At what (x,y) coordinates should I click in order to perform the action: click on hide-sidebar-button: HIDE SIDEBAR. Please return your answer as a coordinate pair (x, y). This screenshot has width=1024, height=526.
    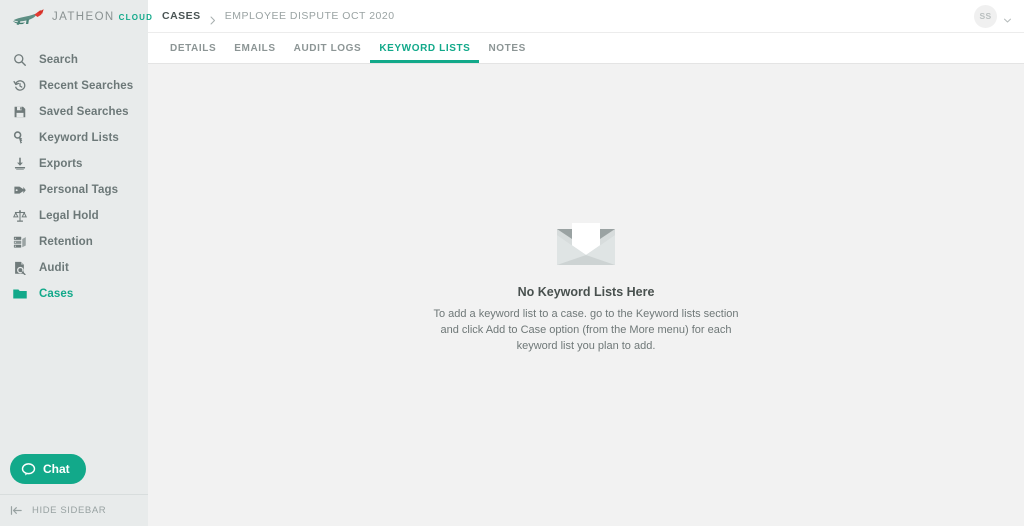
    Looking at the image, I should click on (74, 510).